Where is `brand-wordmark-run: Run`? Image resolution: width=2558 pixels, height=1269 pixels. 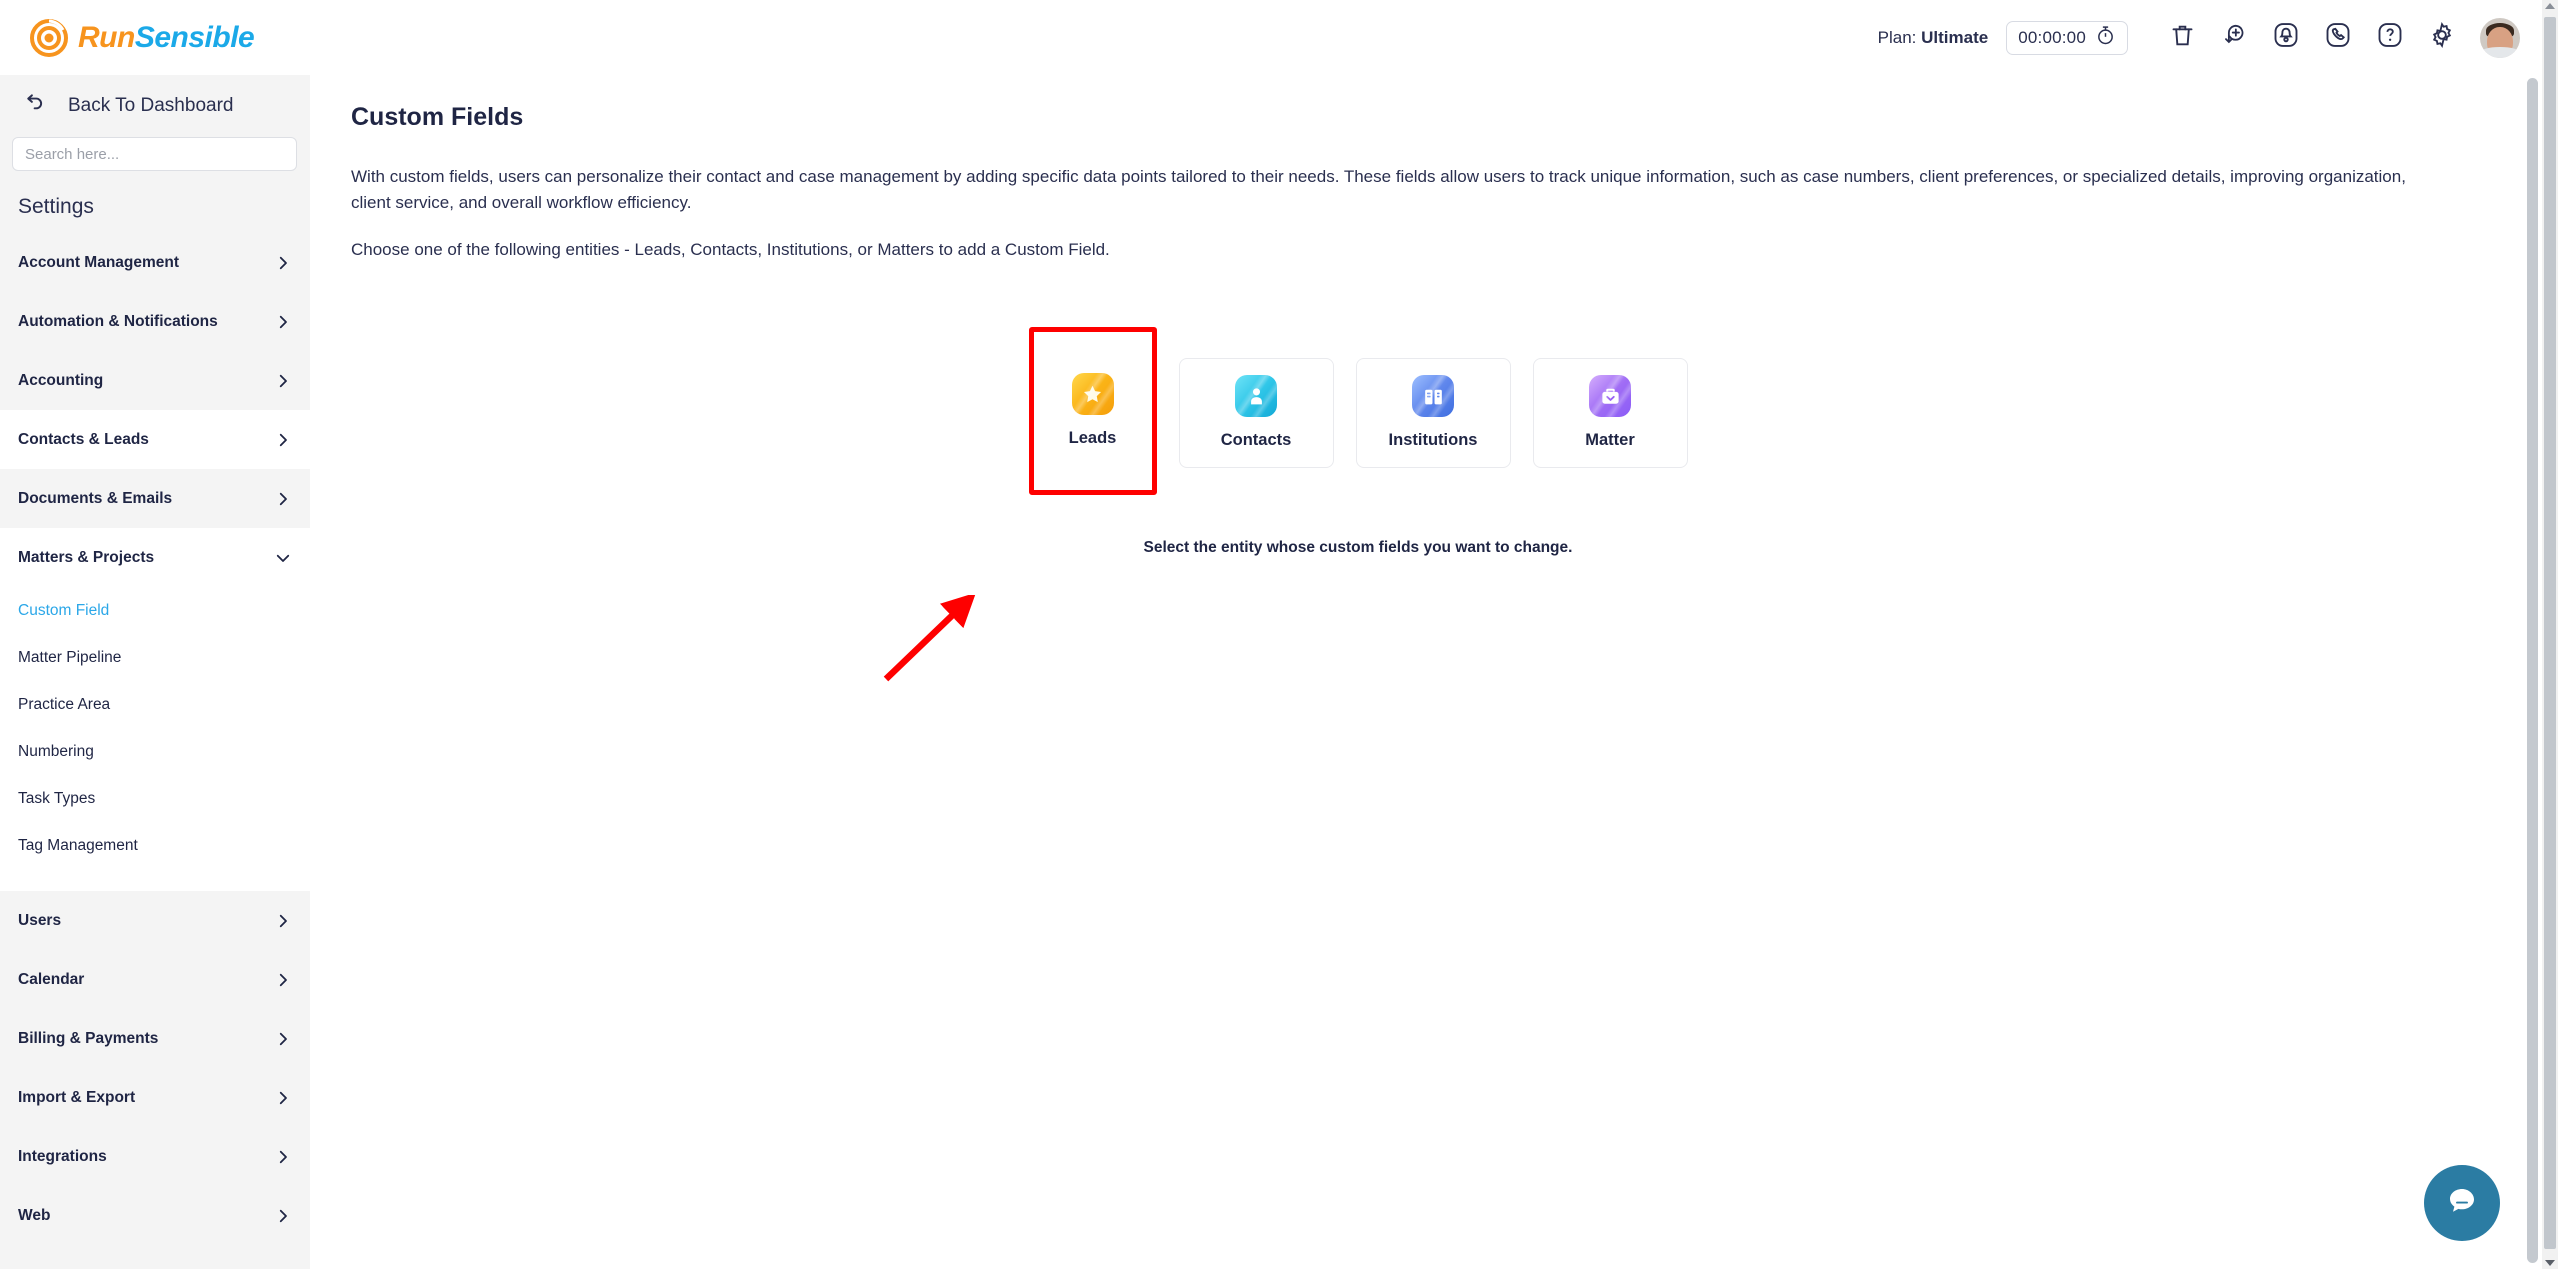
brand-wordmark-run: Run is located at coordinates (106, 37).